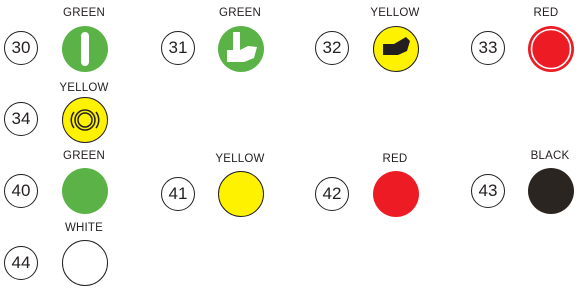 This screenshot has width=580, height=293. I want to click on item-number: 43, so click(488, 191).